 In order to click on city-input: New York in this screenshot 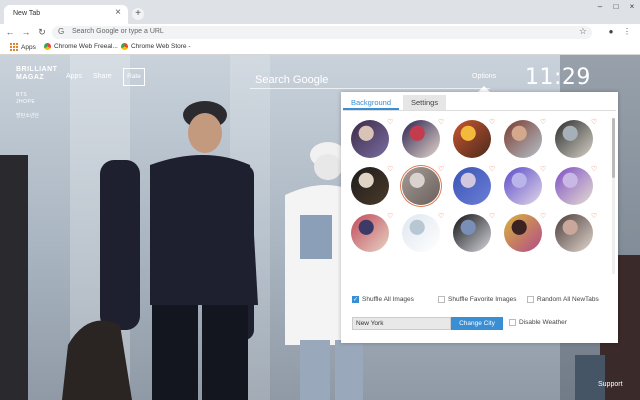, I will do `click(401, 323)`.